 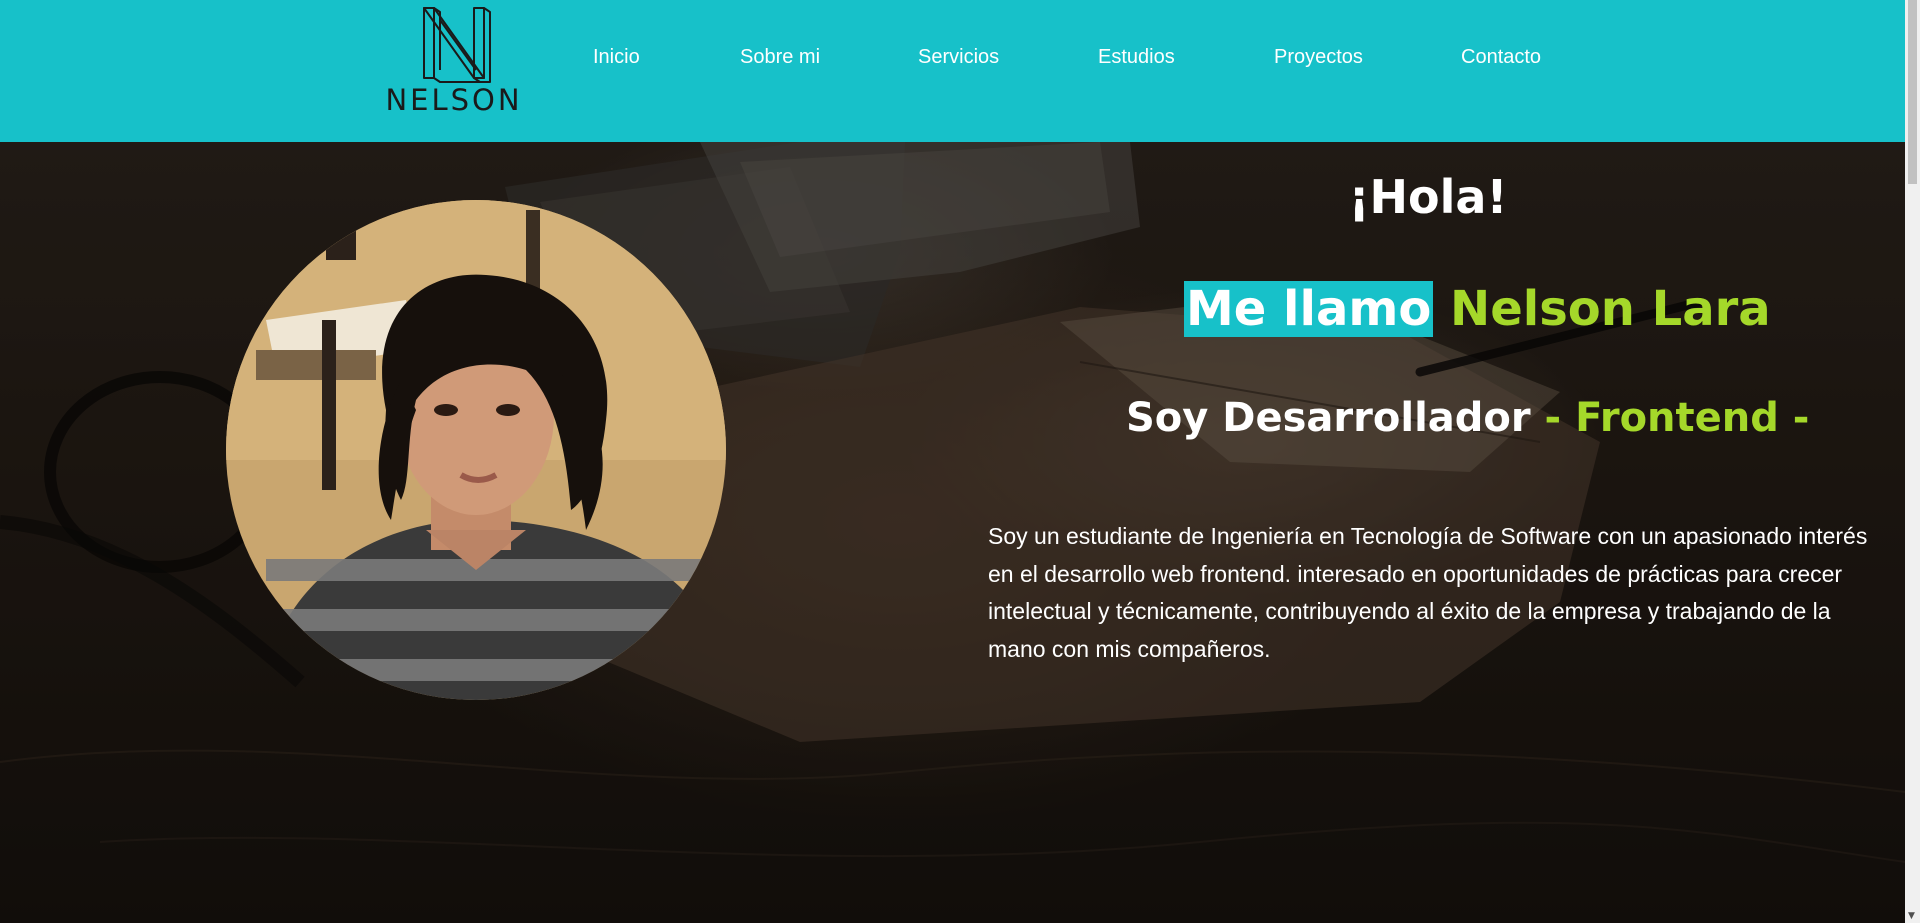 I want to click on name-value: Nelson Lara, so click(x=1610, y=309).